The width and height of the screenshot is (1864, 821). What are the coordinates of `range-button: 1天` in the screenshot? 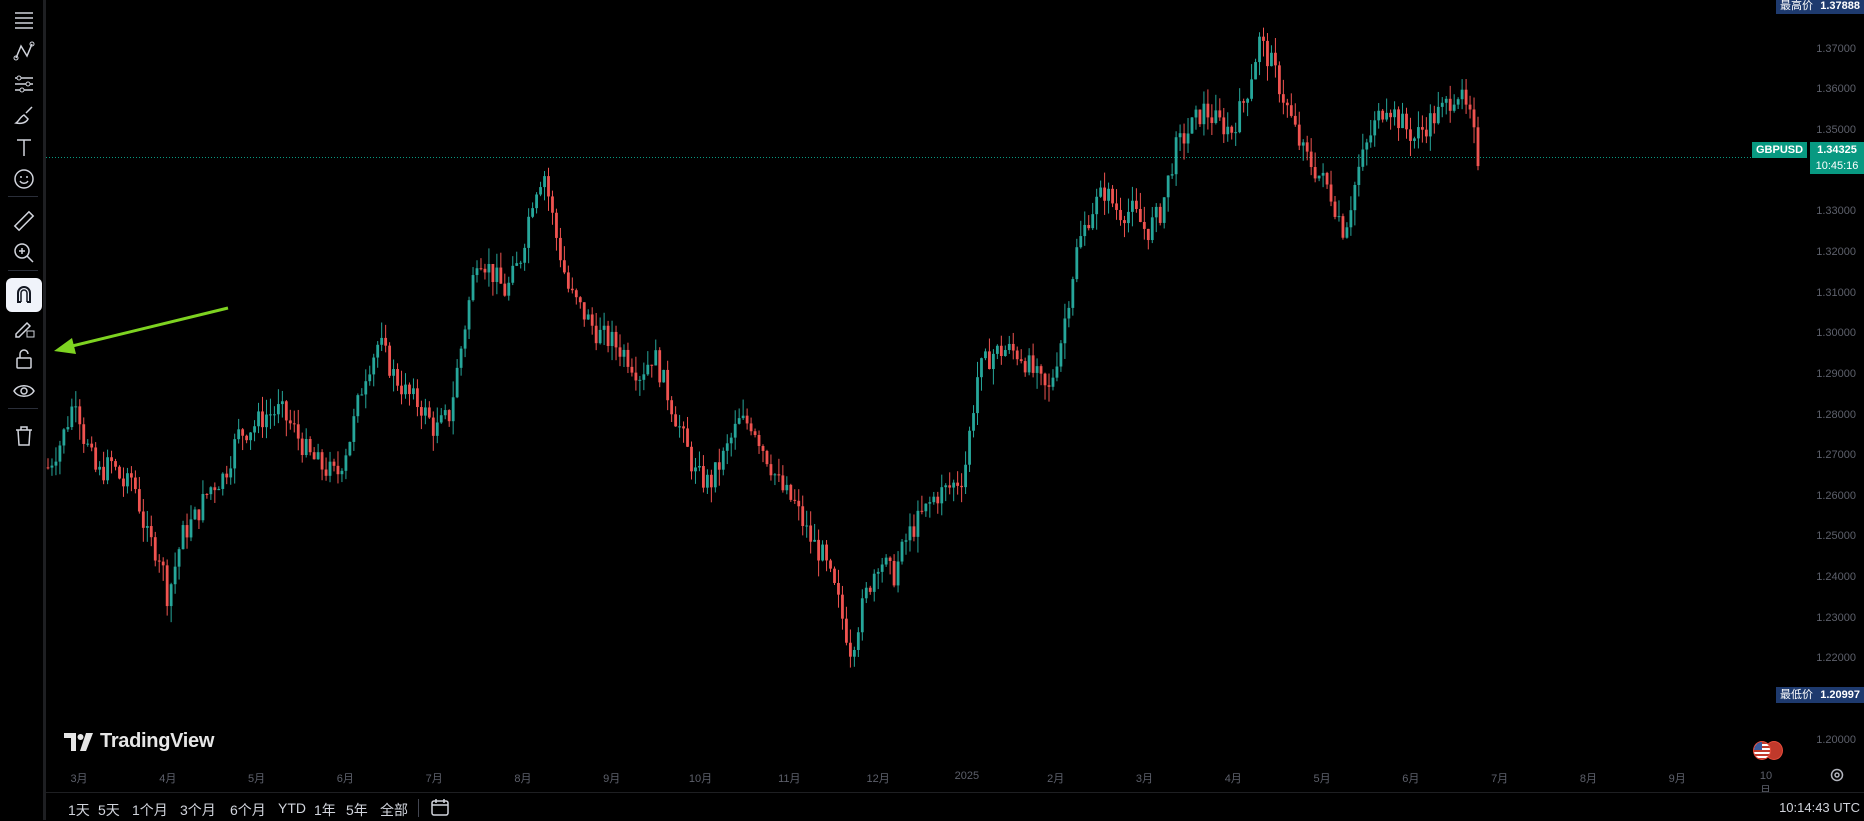 It's located at (79, 810).